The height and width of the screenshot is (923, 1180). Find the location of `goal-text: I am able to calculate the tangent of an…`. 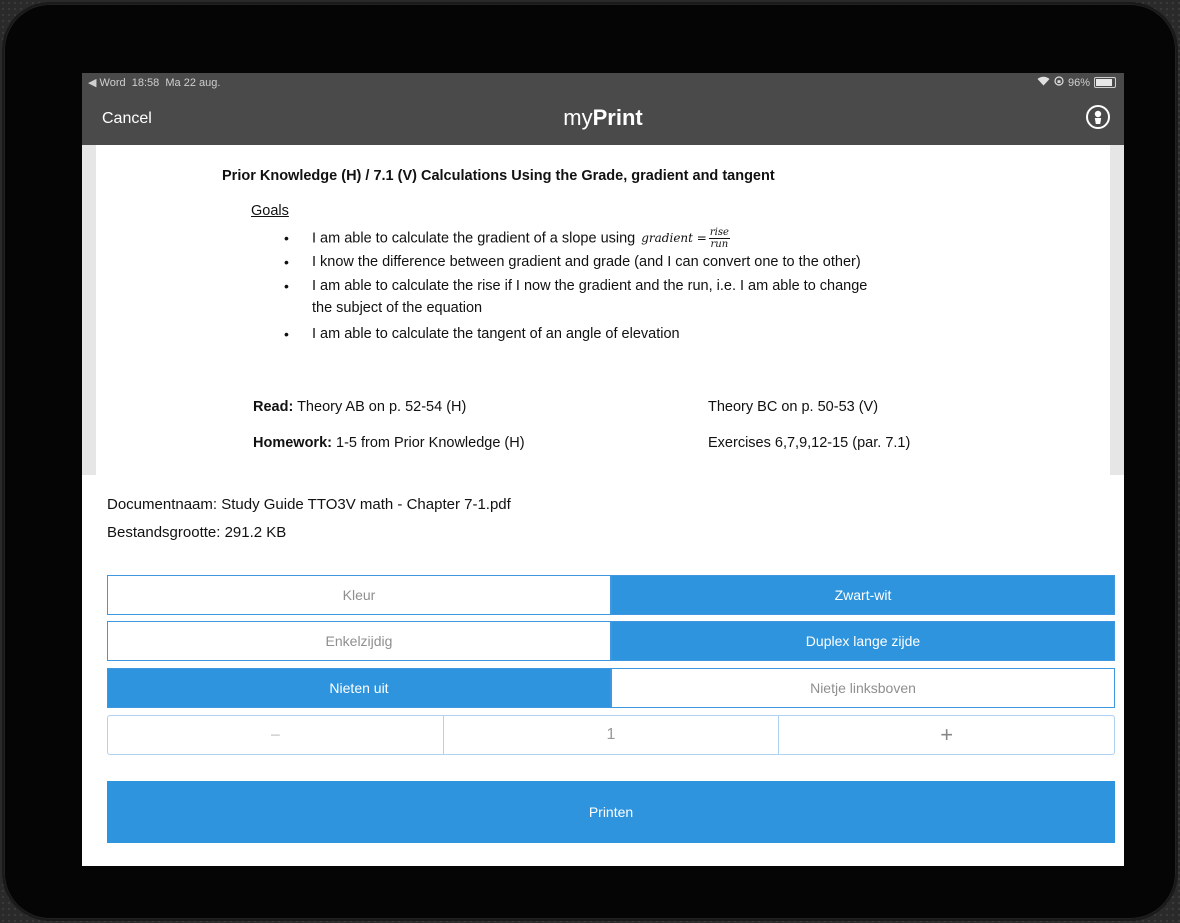

goal-text: I am able to calculate the tangent of an… is located at coordinates (496, 334).